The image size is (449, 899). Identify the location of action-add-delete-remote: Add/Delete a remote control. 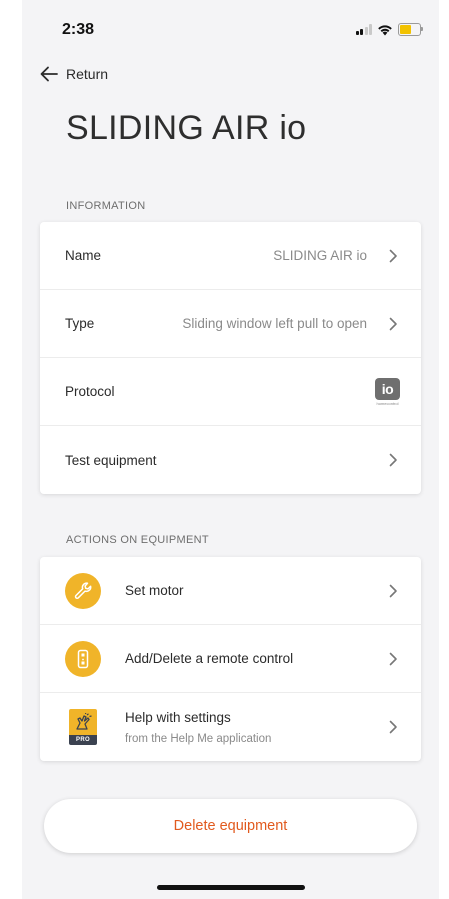
(230, 659).